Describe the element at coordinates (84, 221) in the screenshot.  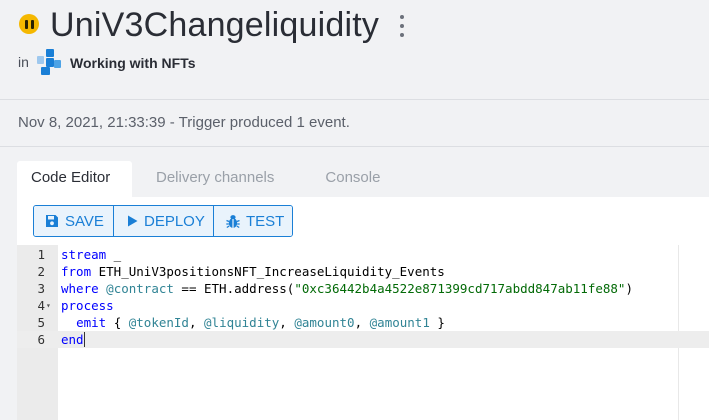
I see `save-button-label: SAVE` at that location.